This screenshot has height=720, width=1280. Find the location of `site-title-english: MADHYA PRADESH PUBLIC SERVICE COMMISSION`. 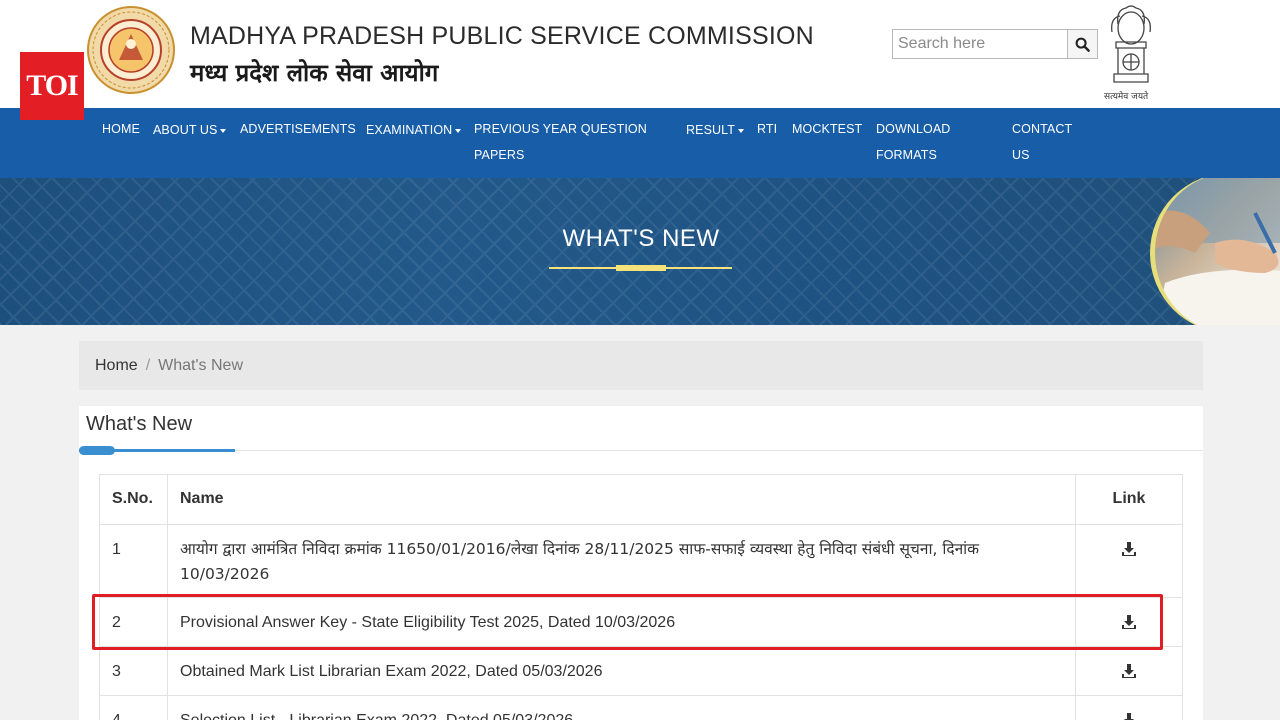

site-title-english: MADHYA PRADESH PUBLIC SERVICE COMMISSION is located at coordinates (502, 36).